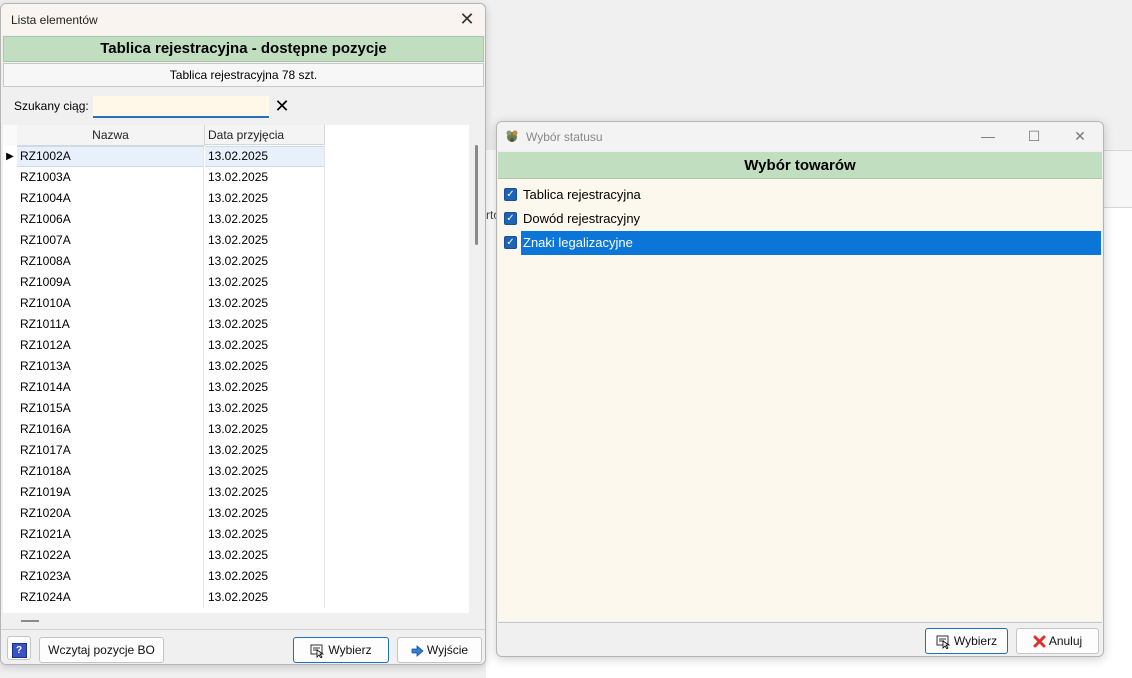 The width and height of the screenshot is (1132, 678). What do you see at coordinates (110, 387) in the screenshot?
I see `cell-nazwa: RZ1014A` at bounding box center [110, 387].